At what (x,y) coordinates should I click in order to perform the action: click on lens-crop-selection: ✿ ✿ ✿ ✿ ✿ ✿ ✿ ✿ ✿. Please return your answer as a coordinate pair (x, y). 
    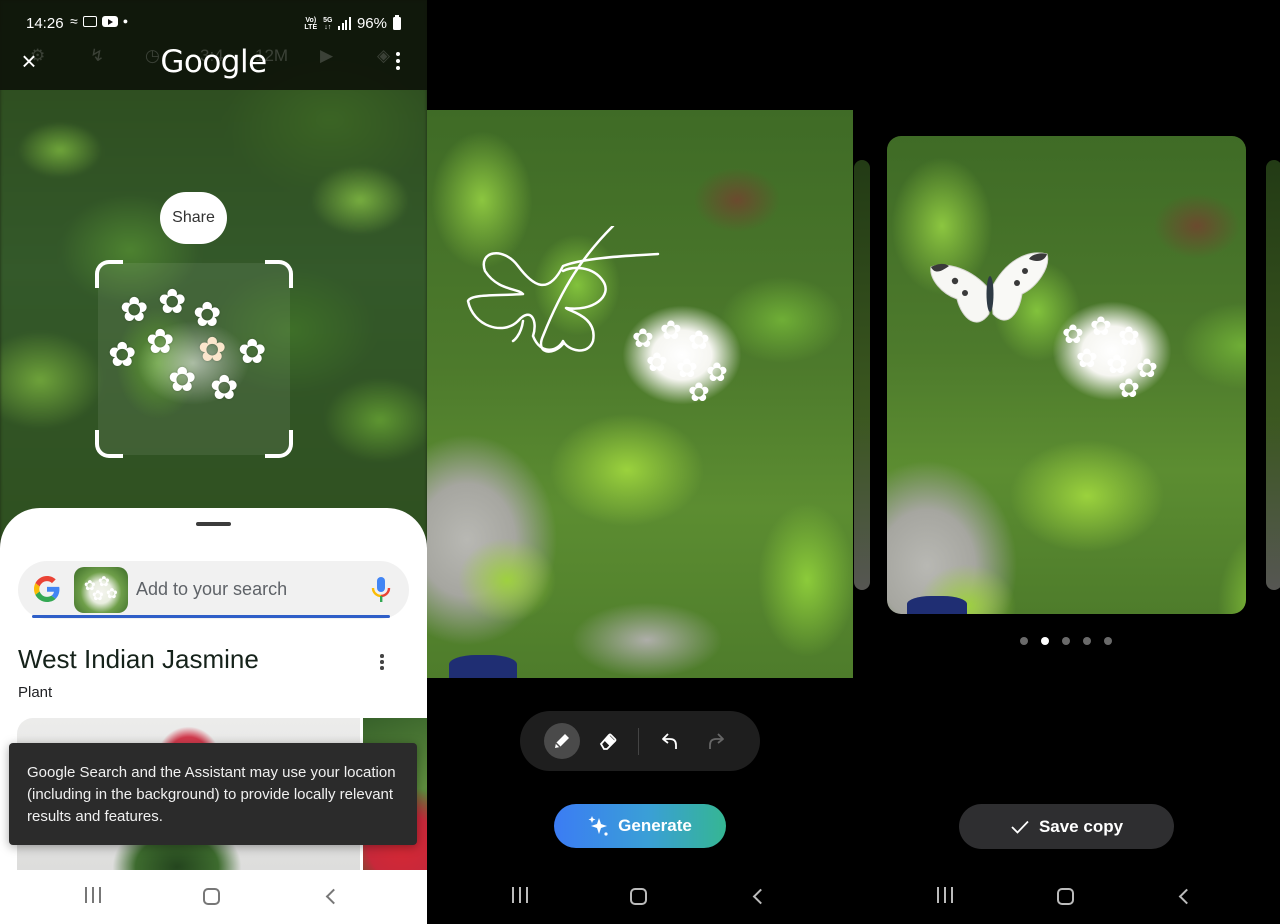
    Looking at the image, I should click on (194, 359).